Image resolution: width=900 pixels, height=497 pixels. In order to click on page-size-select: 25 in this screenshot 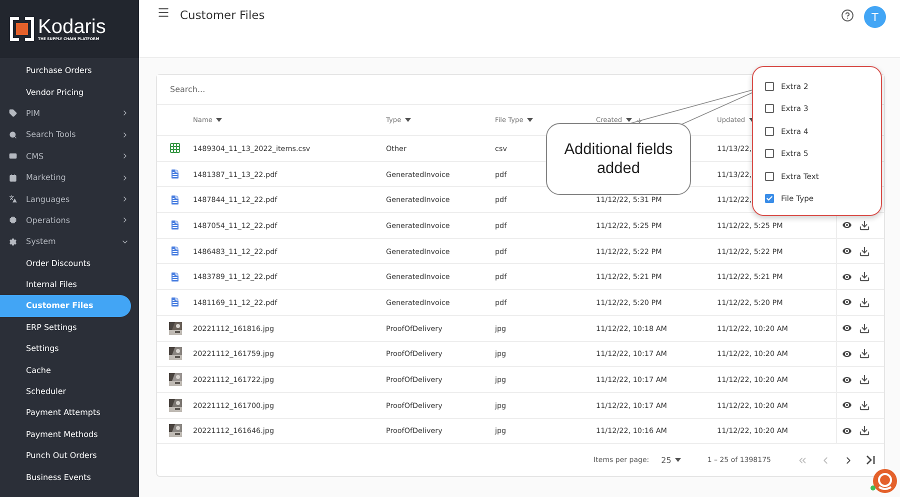, I will do `click(671, 460)`.